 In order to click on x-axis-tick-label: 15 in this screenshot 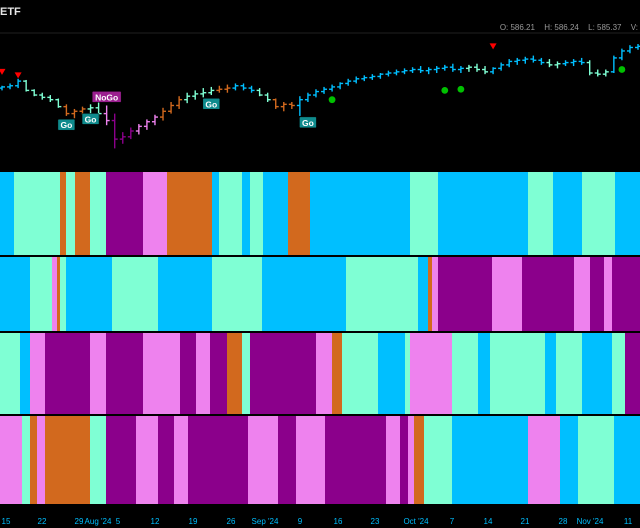, I will do `click(6, 521)`.